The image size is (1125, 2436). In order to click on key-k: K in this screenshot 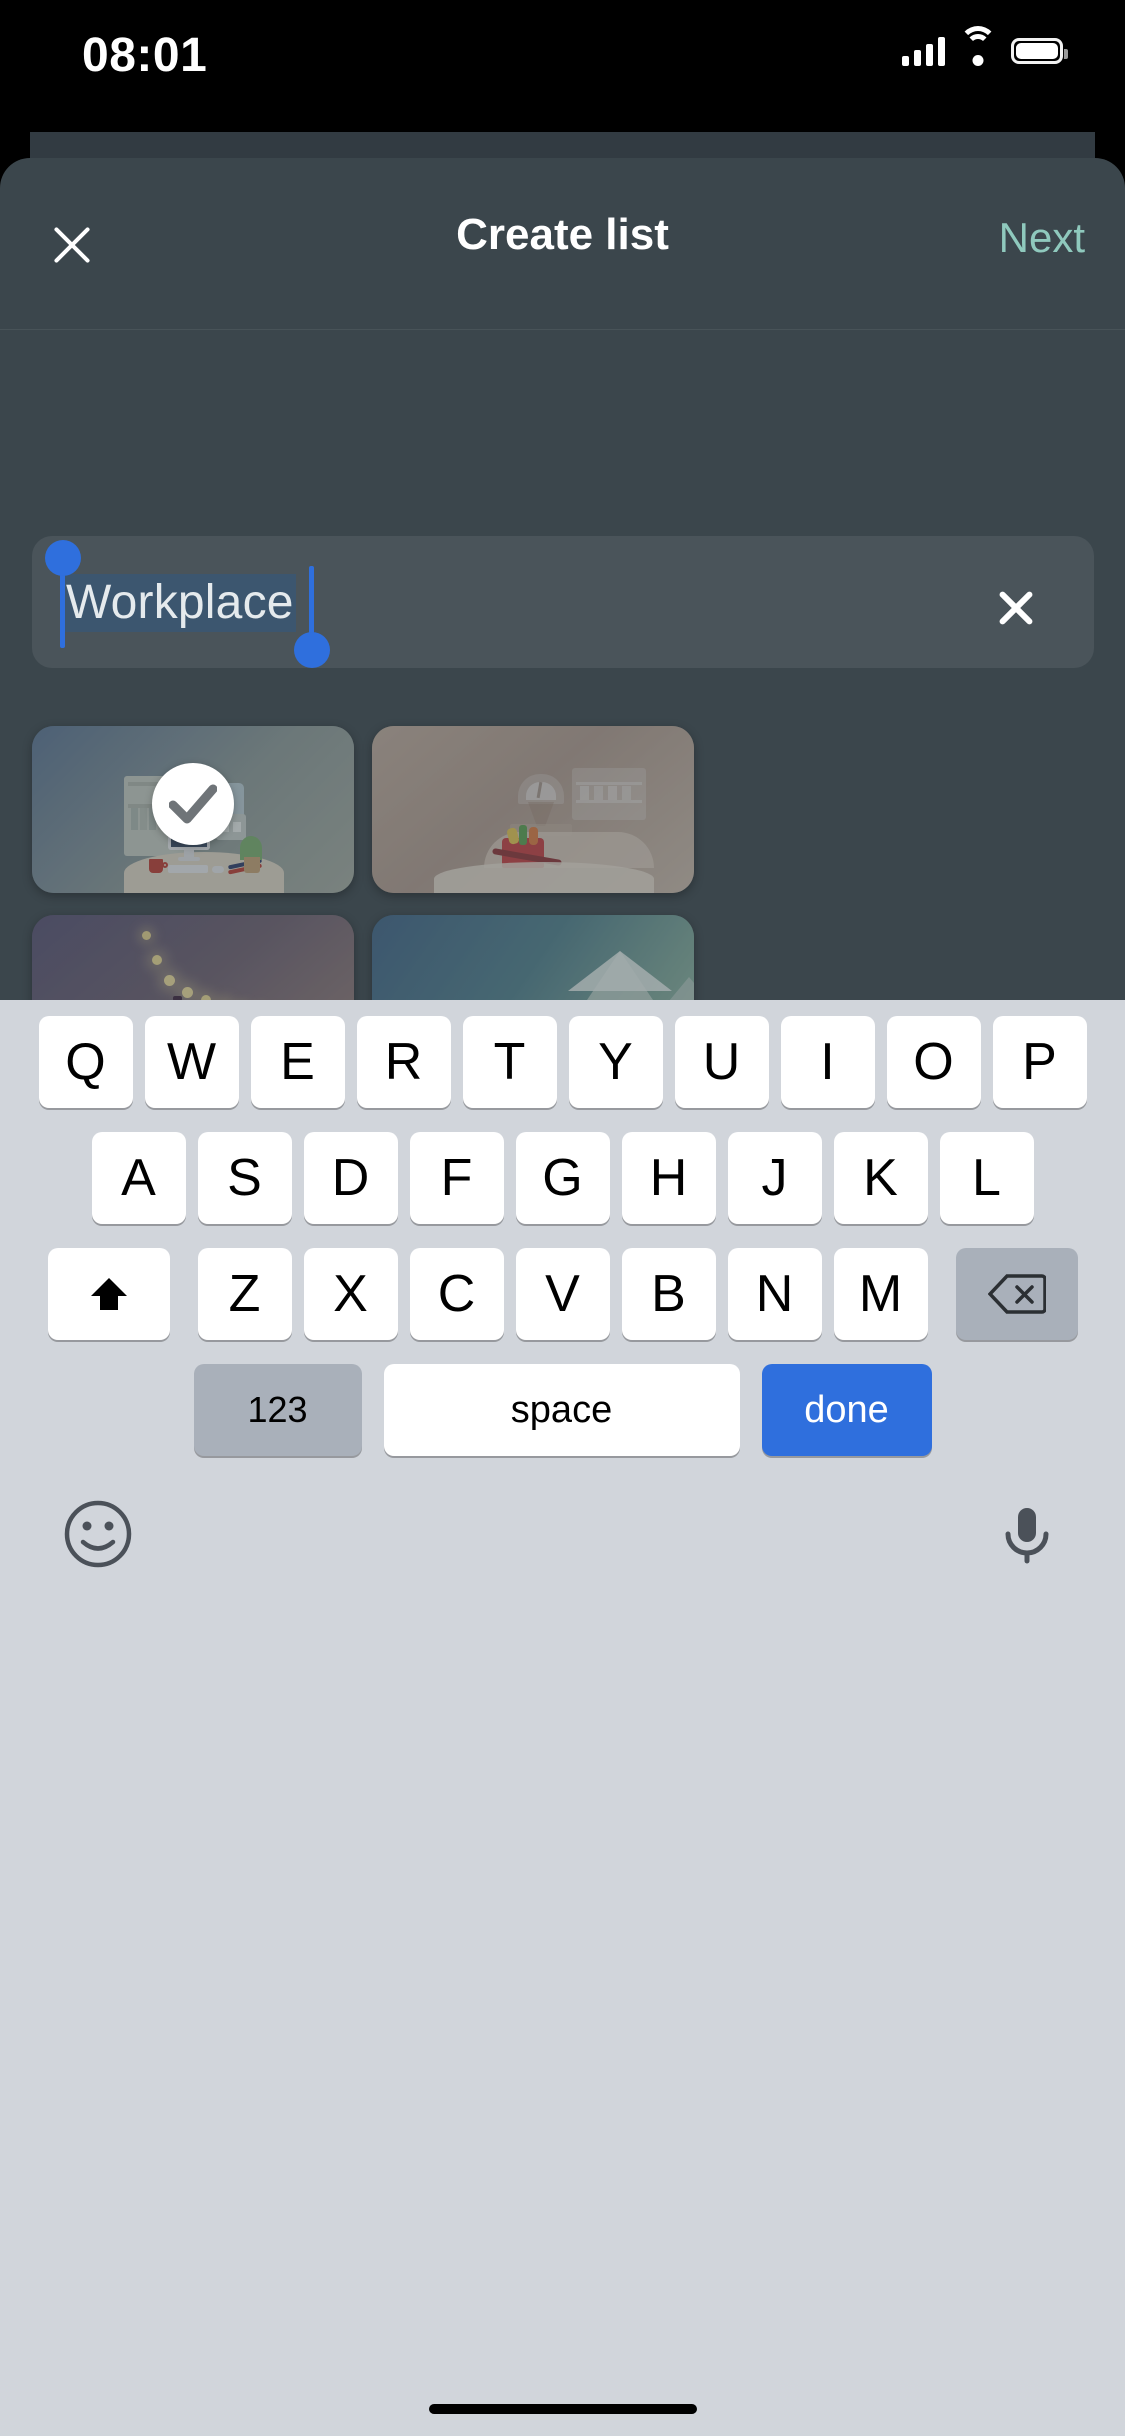, I will do `click(880, 1178)`.